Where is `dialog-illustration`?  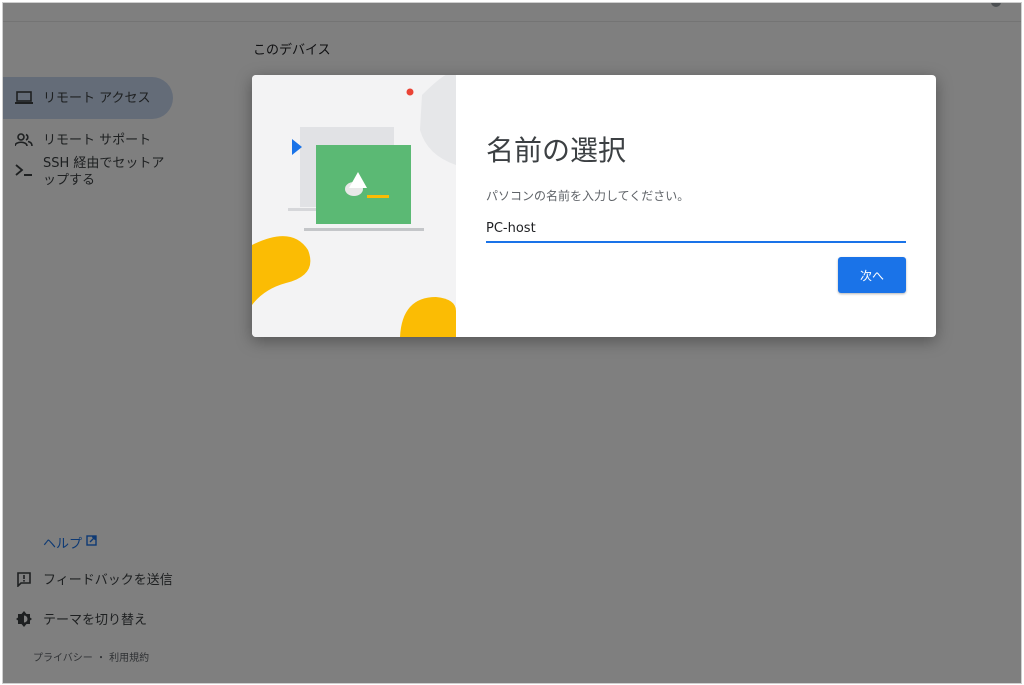 dialog-illustration is located at coordinates (354, 206).